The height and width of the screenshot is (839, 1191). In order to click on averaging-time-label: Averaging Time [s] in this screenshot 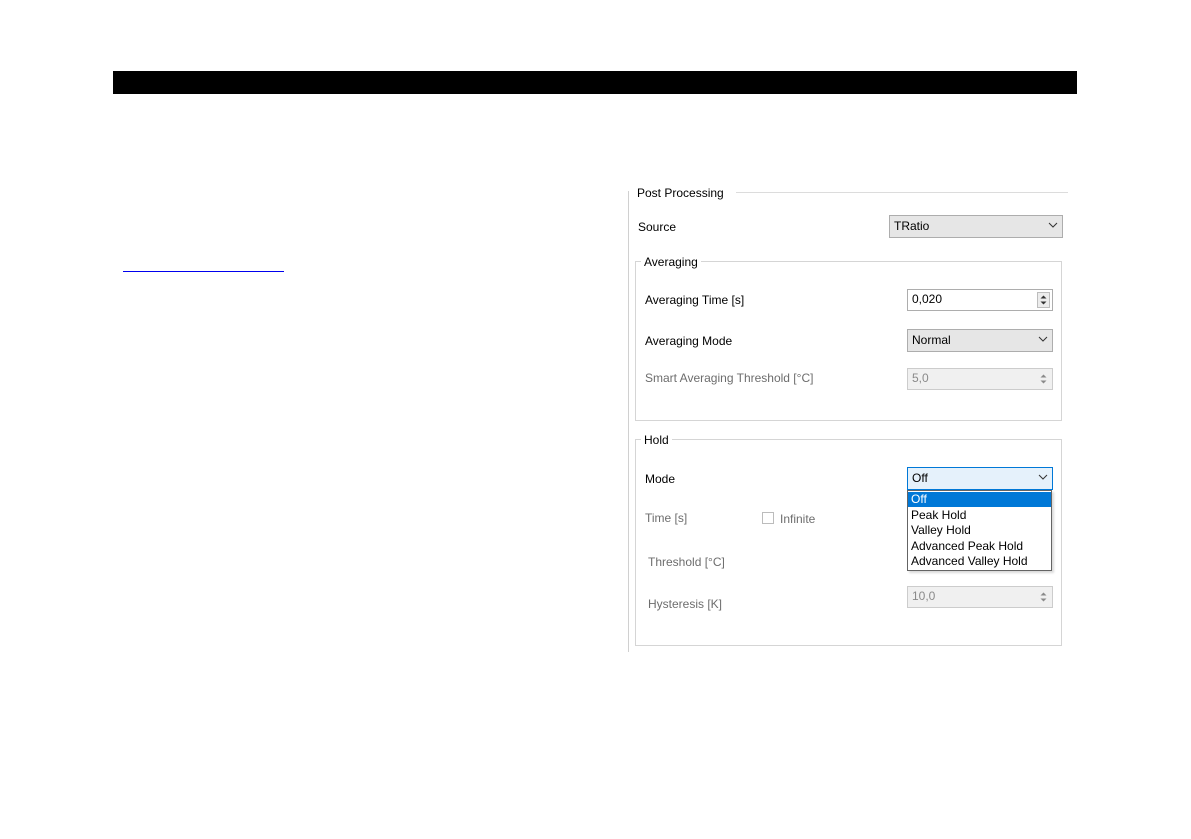, I will do `click(695, 300)`.